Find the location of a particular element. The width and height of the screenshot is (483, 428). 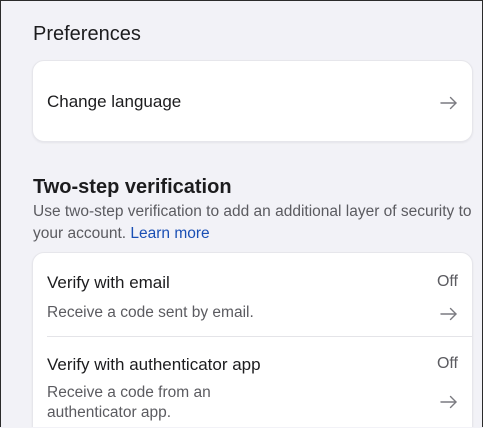

verify-email-status: Off is located at coordinates (447, 281).